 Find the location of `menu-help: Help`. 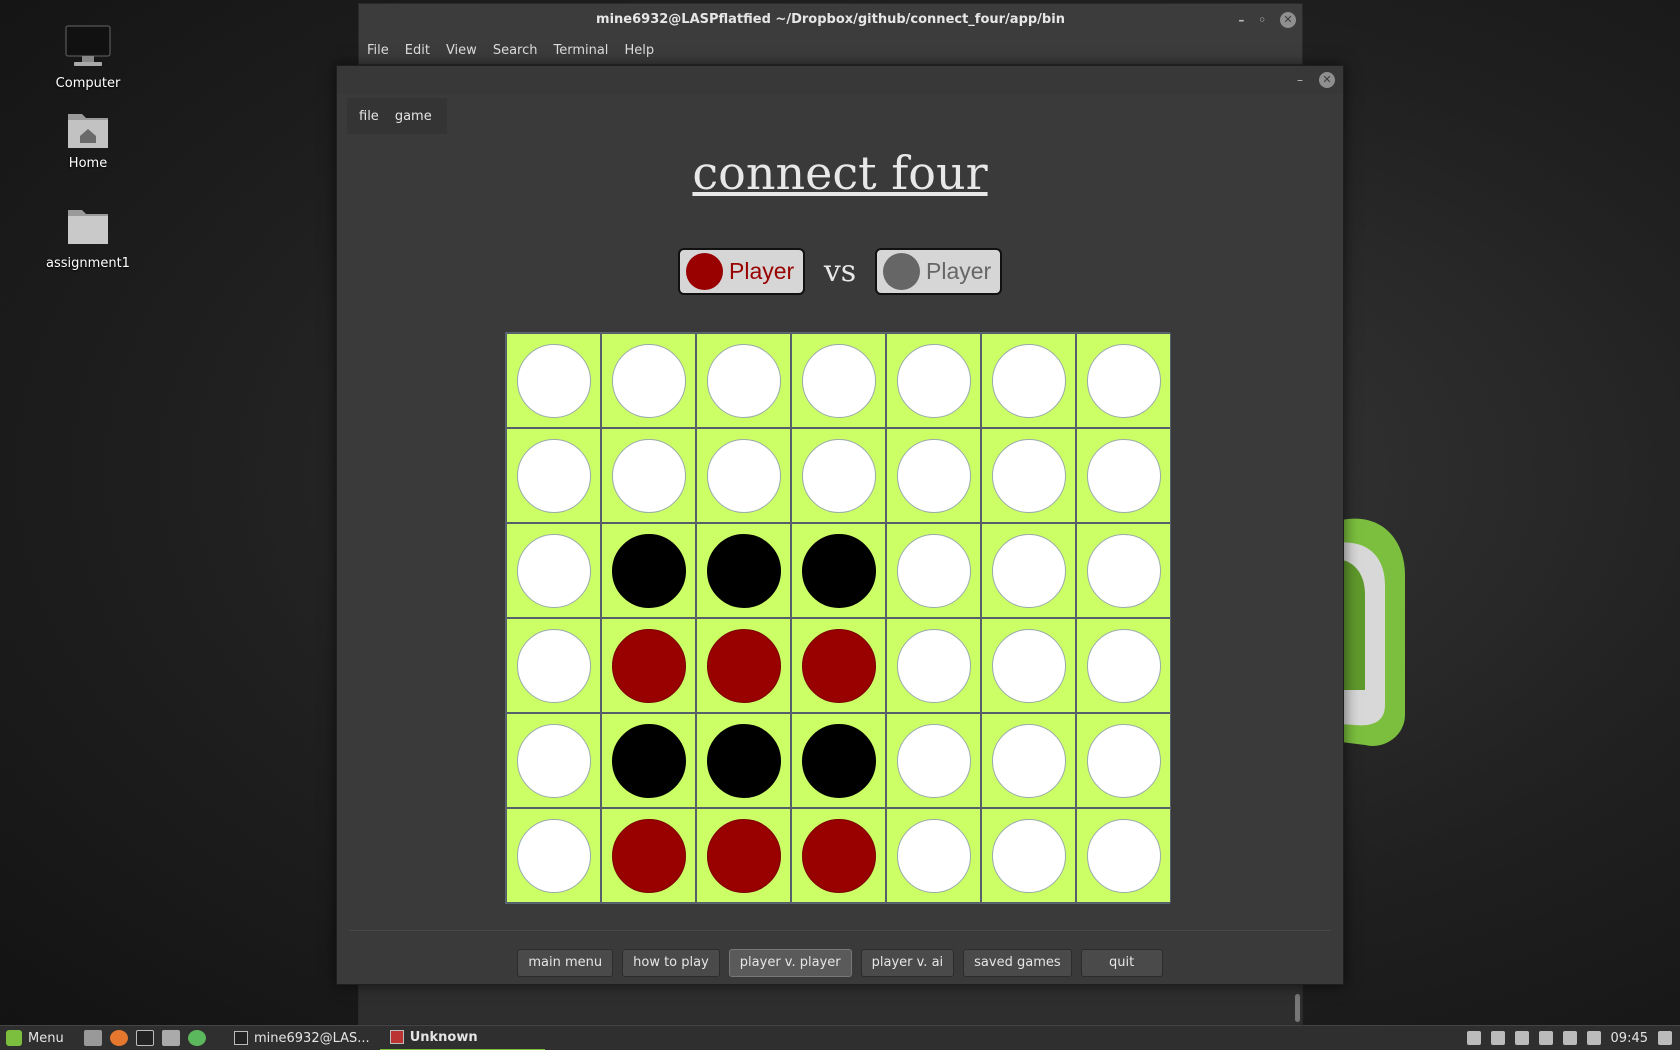

menu-help: Help is located at coordinates (639, 50).